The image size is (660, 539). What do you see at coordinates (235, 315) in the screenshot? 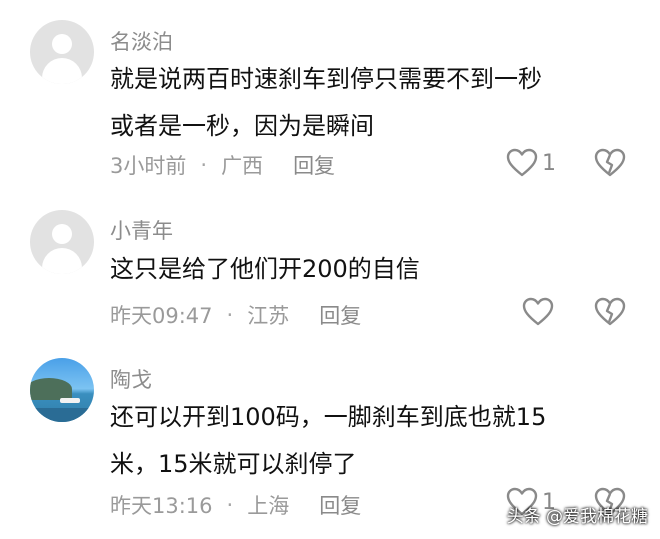
I see `comment-meta: 昨天09:47 · 江苏 回复` at bounding box center [235, 315].